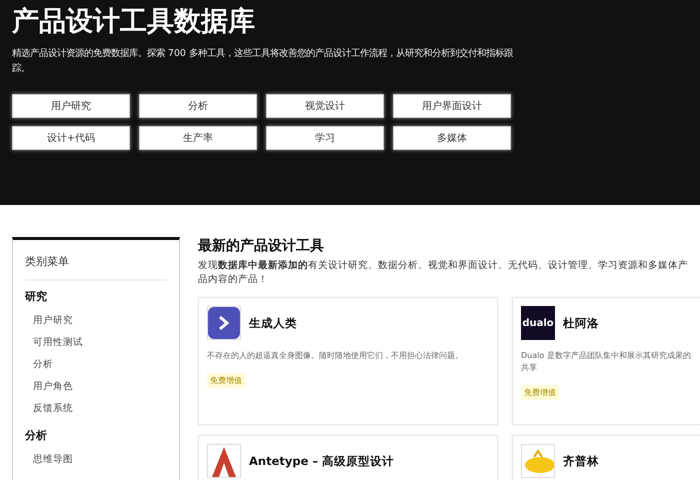 The height and width of the screenshot is (480, 700). What do you see at coordinates (261, 246) in the screenshot?
I see `section-title: 最新的产品设计工具` at bounding box center [261, 246].